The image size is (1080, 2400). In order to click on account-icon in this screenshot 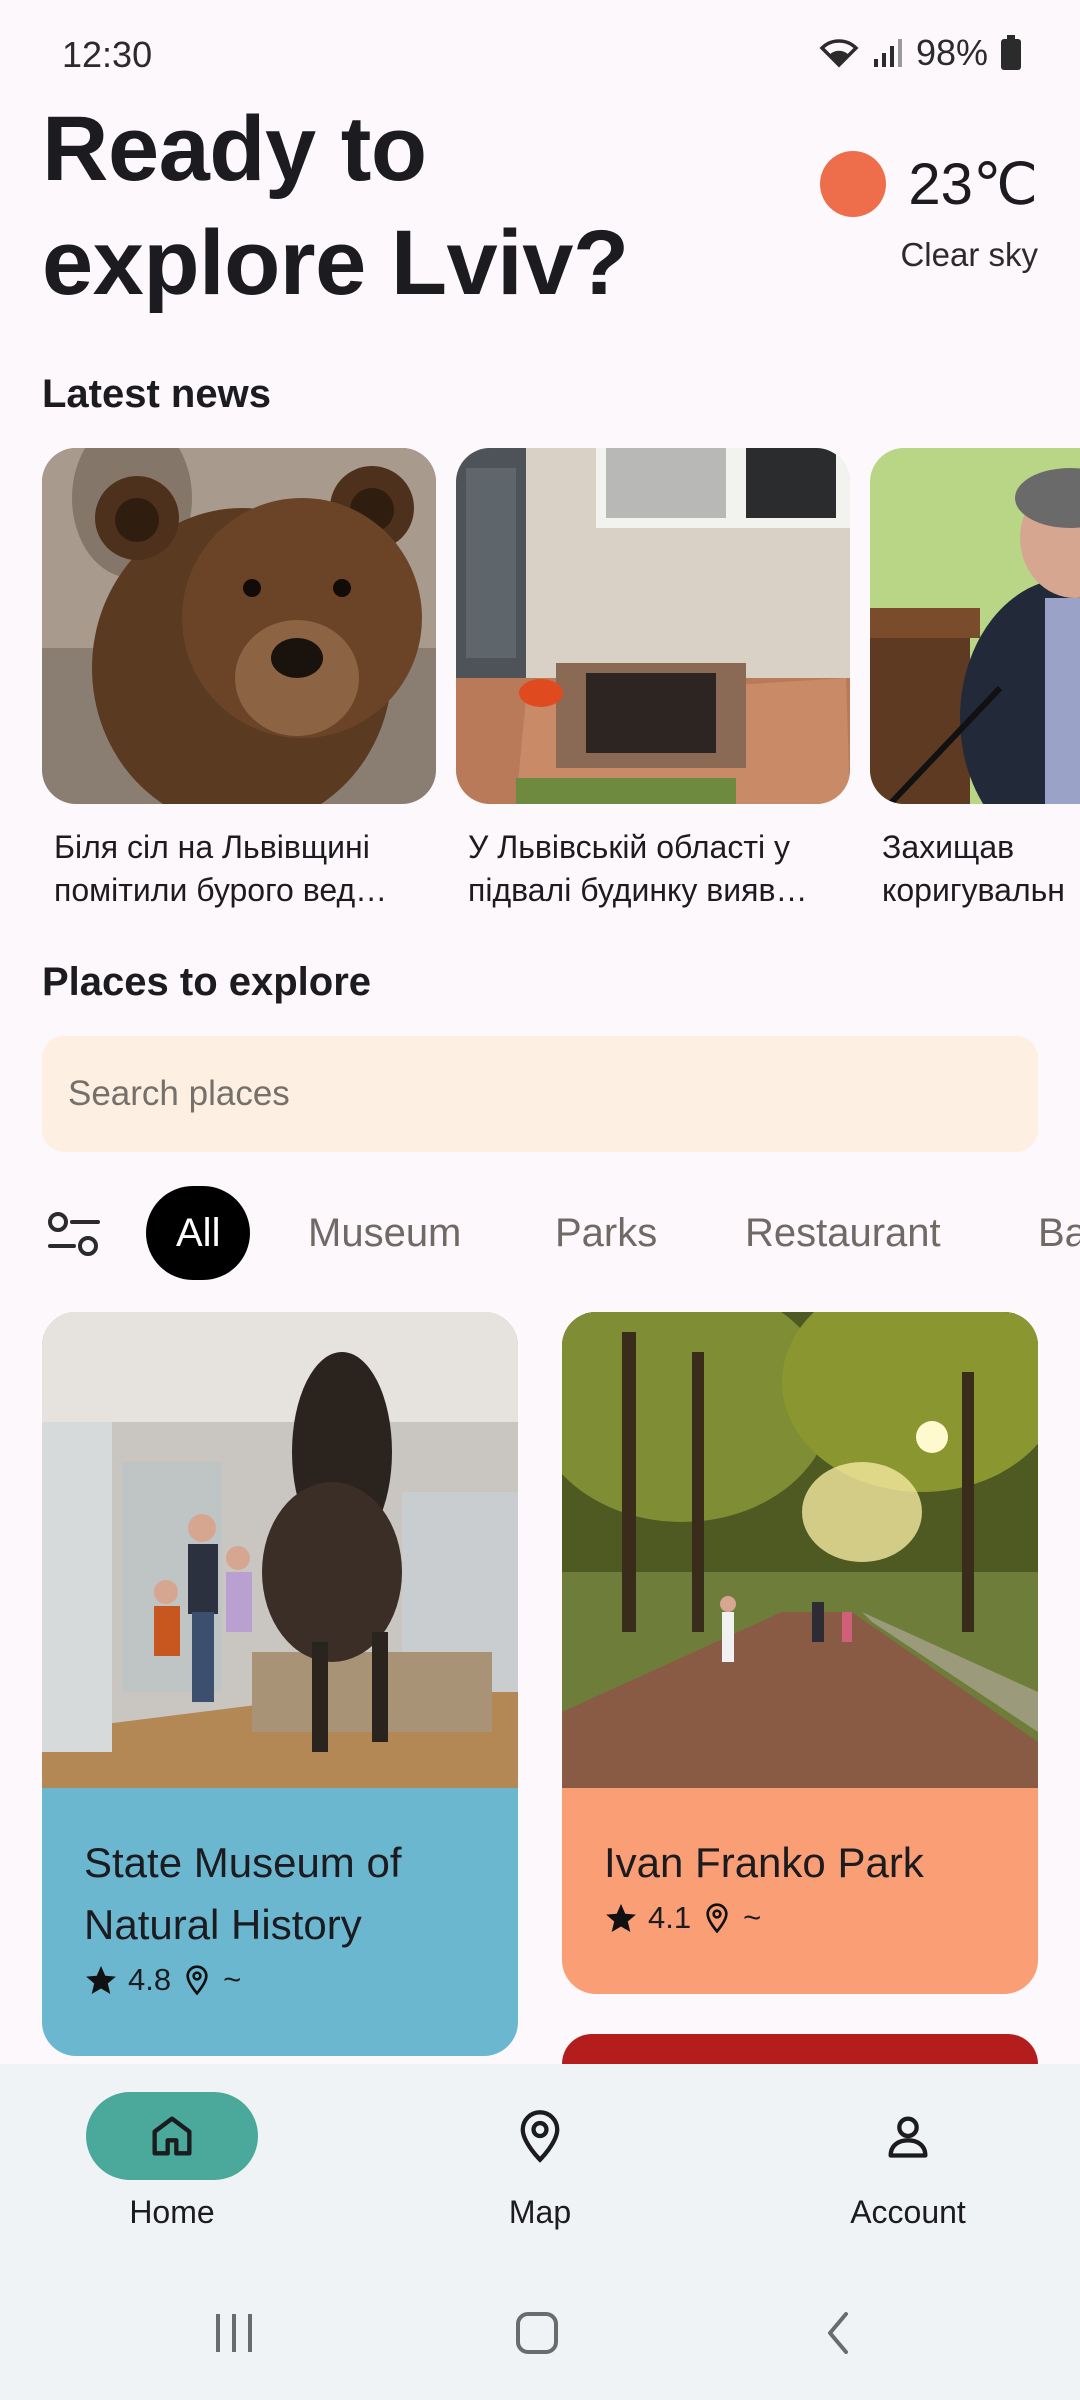, I will do `click(908, 2137)`.